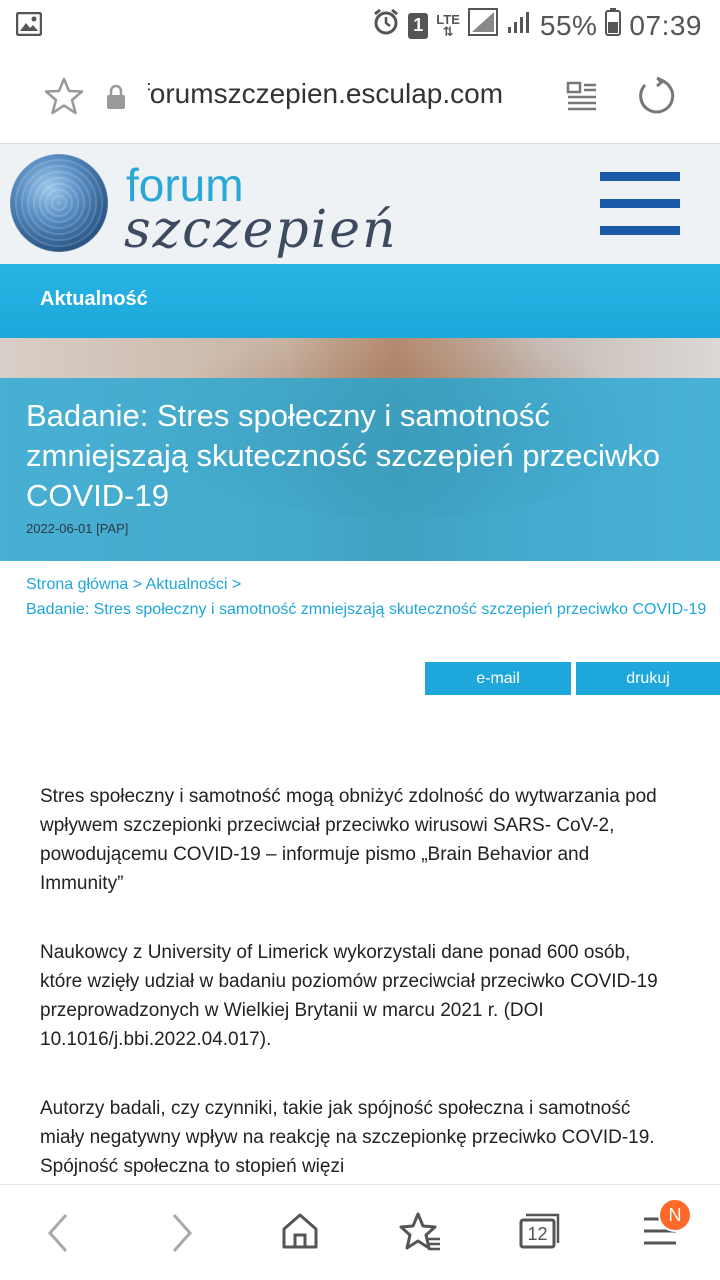 This screenshot has height=1280, width=720. I want to click on breadcrumb: Strona główna > Aktualności > Badanie, so click(372, 597).